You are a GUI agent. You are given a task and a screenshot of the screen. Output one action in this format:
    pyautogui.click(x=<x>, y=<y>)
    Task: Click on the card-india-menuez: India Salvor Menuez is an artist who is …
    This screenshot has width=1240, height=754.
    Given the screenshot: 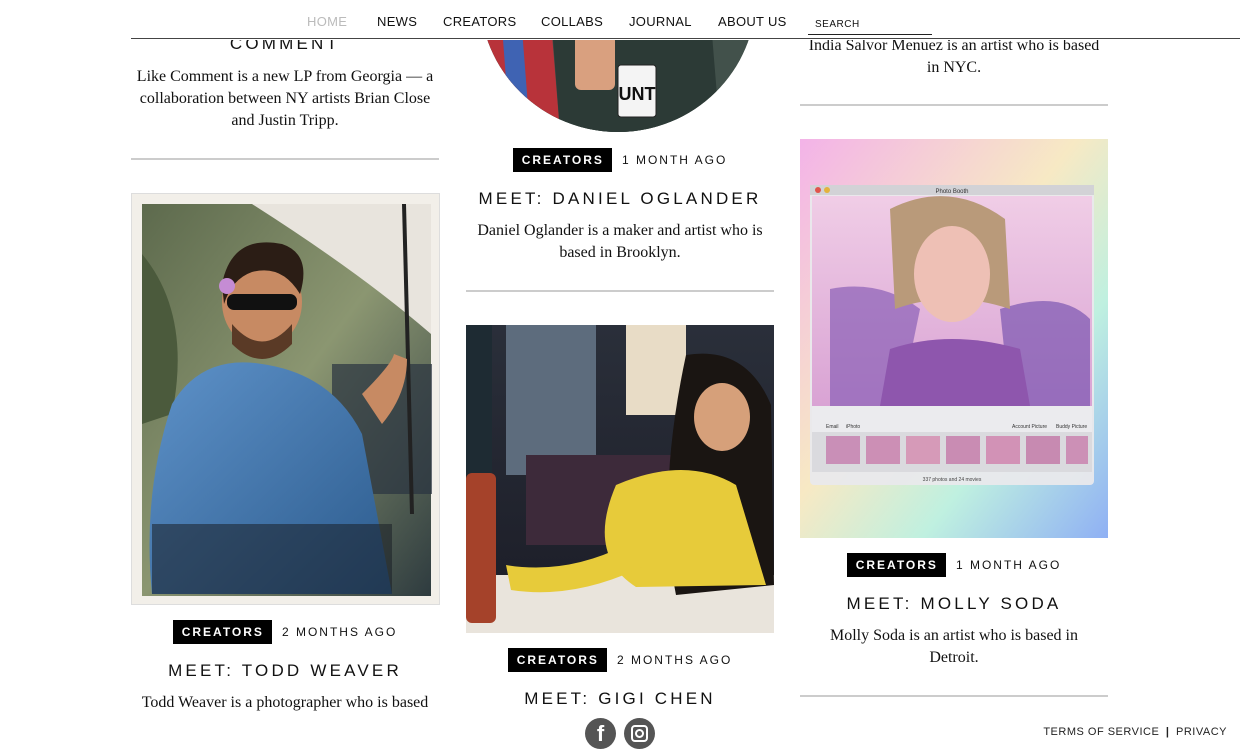 What is the action you would take?
    pyautogui.click(x=954, y=57)
    